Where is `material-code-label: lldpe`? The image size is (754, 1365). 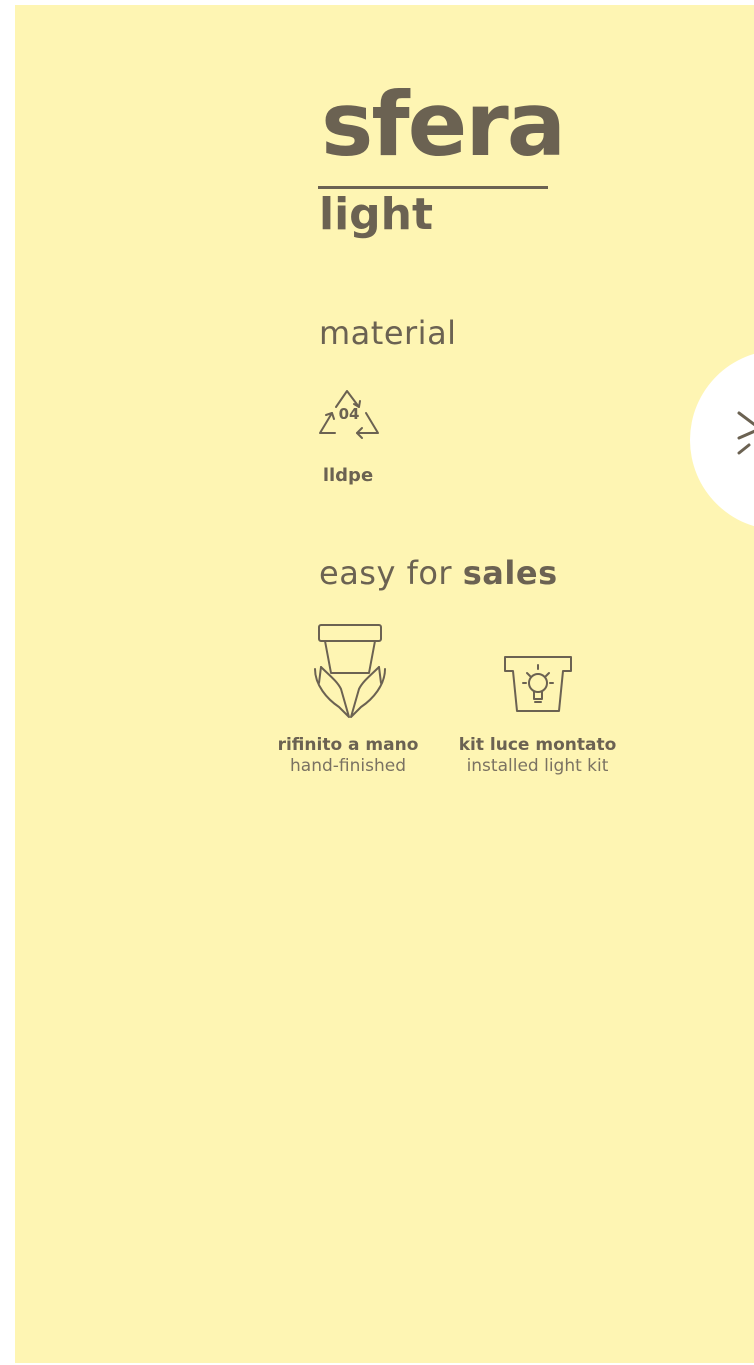 material-code-label: lldpe is located at coordinates (348, 475).